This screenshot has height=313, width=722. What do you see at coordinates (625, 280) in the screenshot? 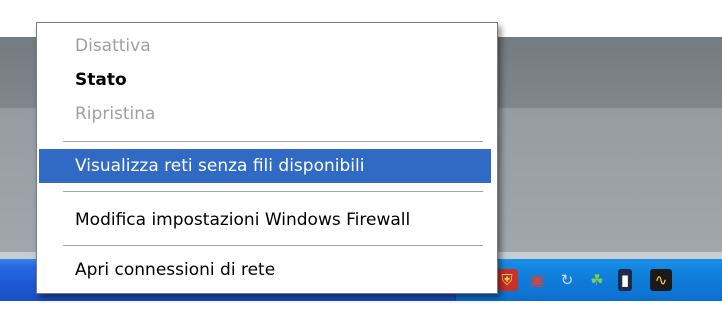
I see `battery-icon: ▮` at bounding box center [625, 280].